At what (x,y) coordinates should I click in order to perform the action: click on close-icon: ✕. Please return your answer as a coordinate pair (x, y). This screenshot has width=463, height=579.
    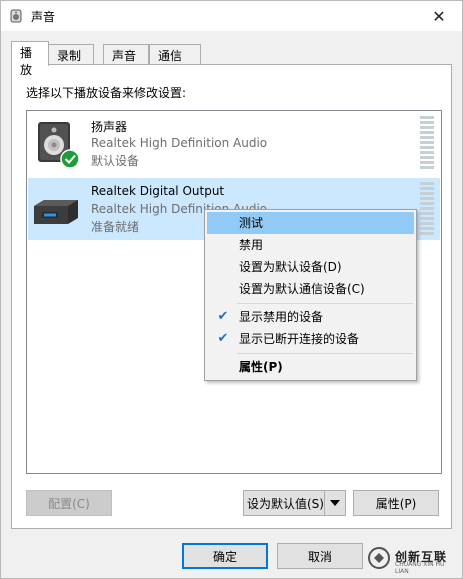
    Looking at the image, I should click on (439, 16).